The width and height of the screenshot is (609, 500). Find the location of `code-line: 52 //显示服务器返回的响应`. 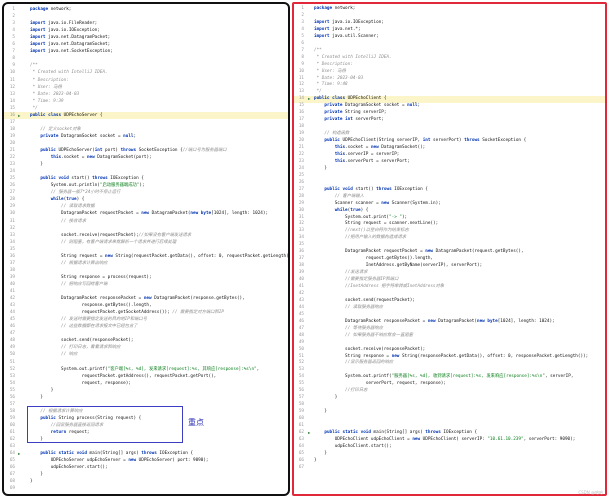

code-line: 52 //显示服务器返回的响应 is located at coordinates (449, 363).